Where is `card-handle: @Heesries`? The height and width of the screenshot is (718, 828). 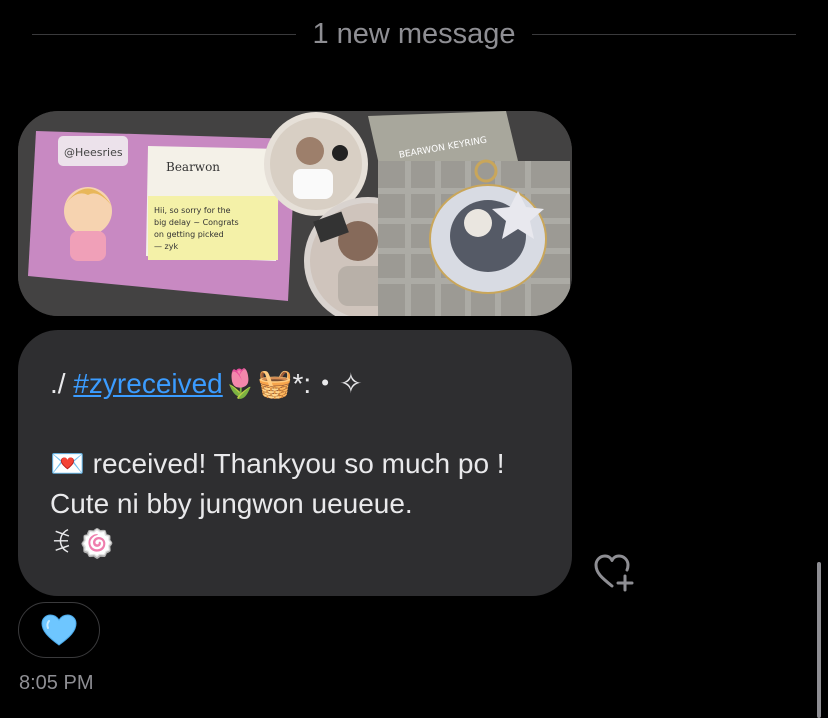 card-handle: @Heesries is located at coordinates (93, 152).